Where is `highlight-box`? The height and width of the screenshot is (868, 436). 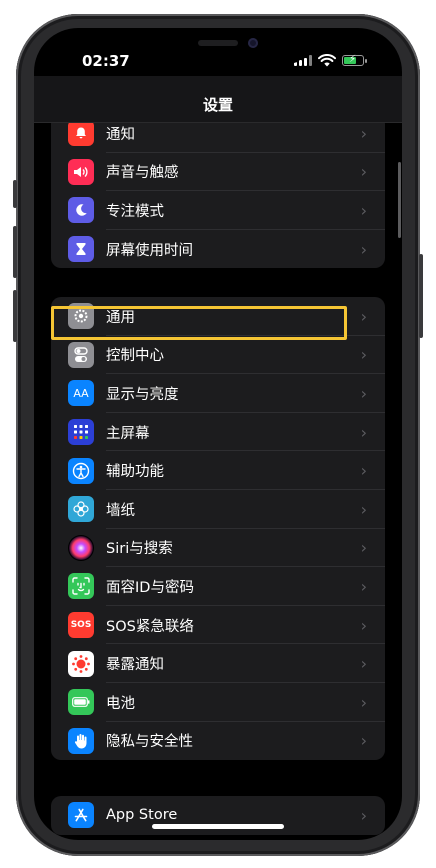
highlight-box is located at coordinates (199, 323).